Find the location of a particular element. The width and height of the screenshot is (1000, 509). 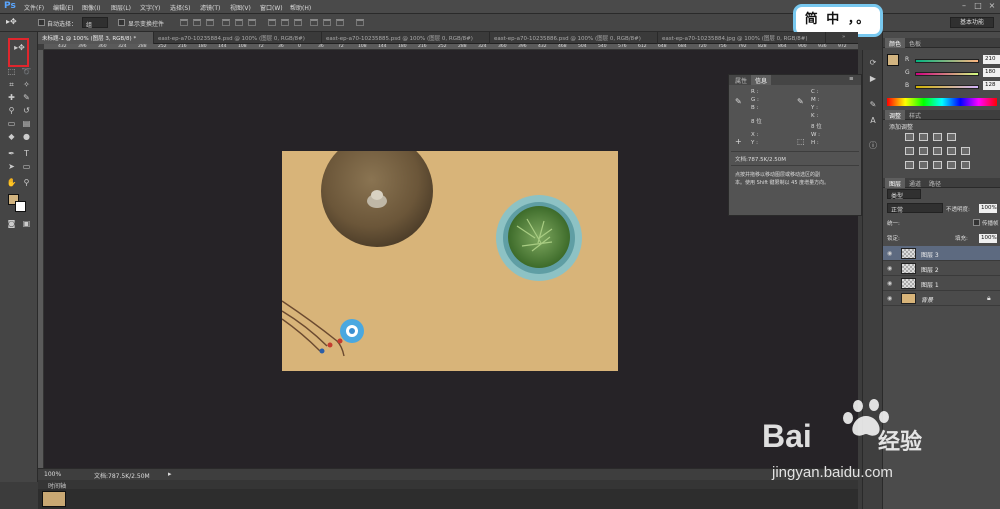

photo-filter-icon is located at coordinates (965, 151).